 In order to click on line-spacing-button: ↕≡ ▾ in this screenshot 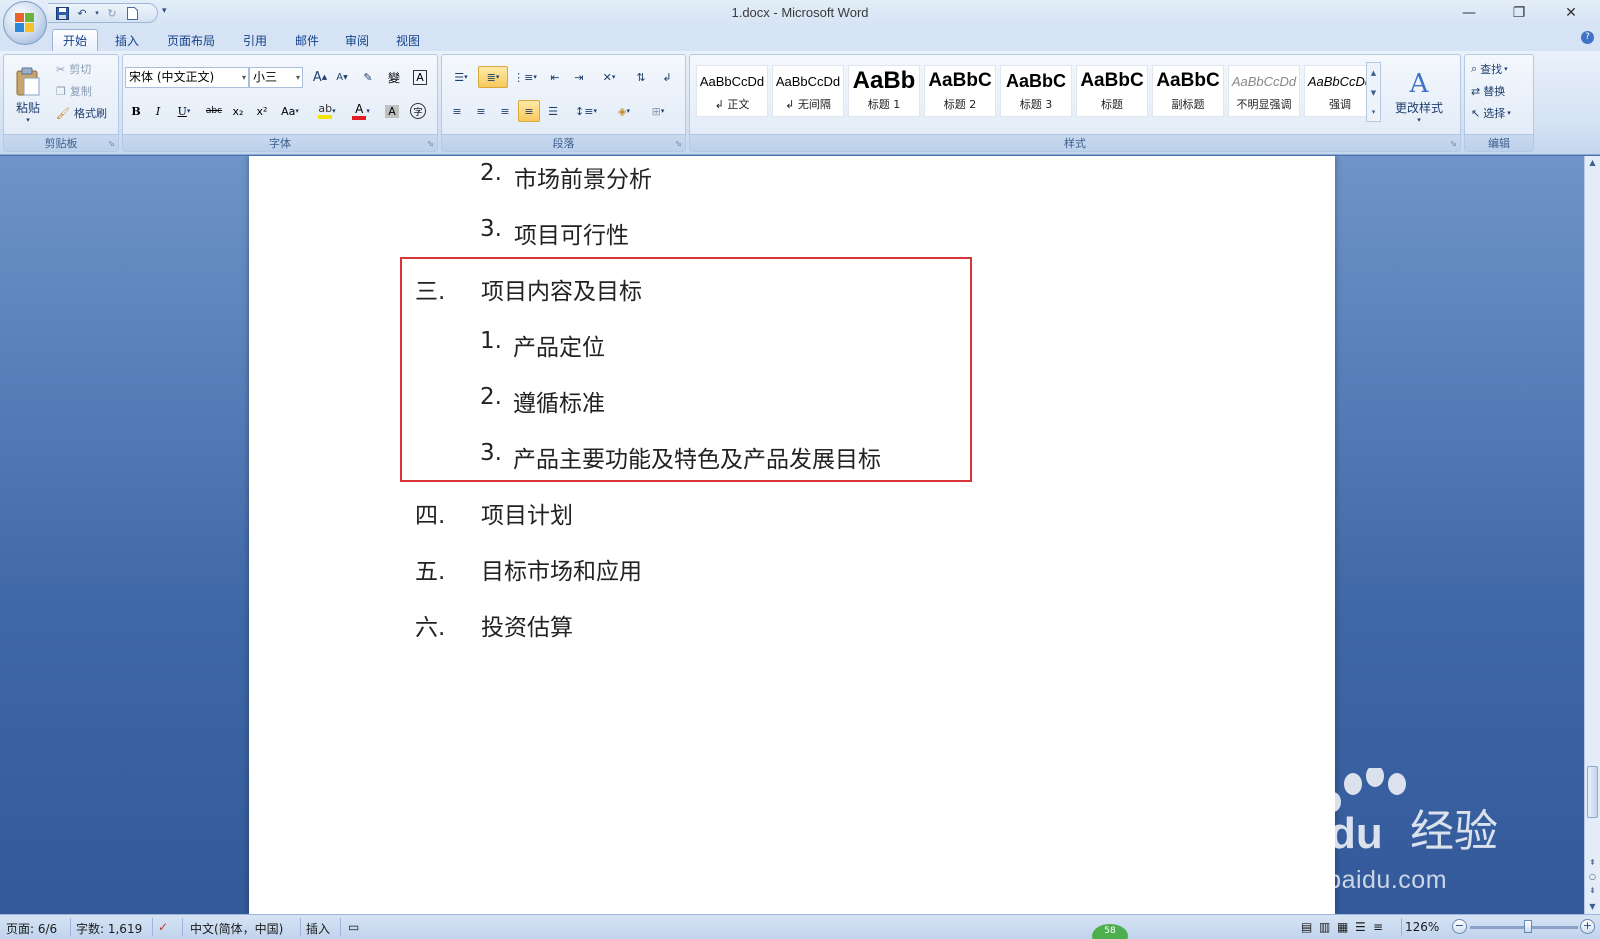, I will do `click(586, 111)`.